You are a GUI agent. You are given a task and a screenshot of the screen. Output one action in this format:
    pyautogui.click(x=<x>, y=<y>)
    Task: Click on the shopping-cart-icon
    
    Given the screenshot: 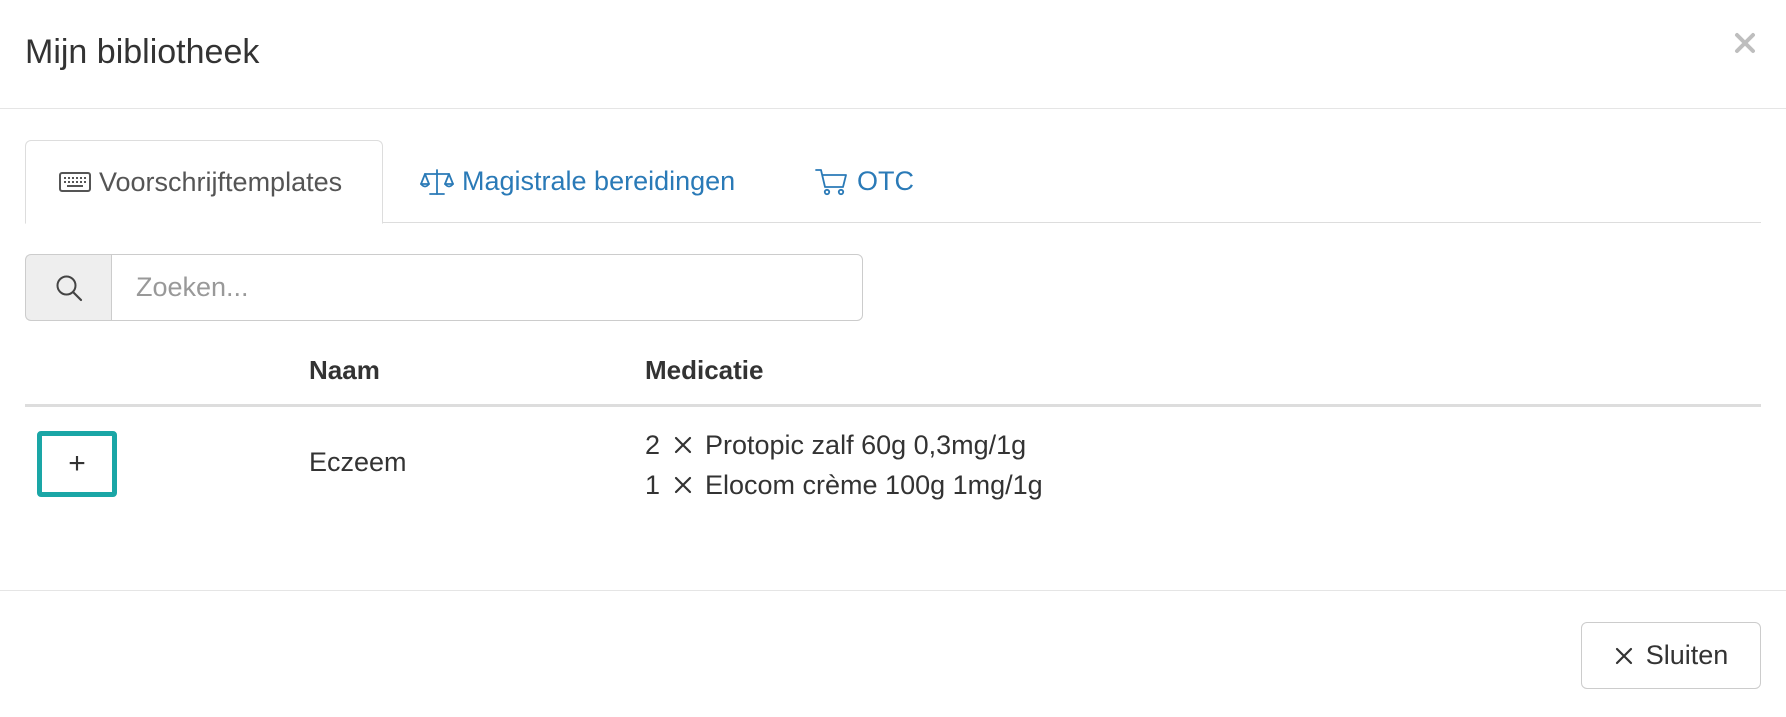 What is the action you would take?
    pyautogui.click(x=832, y=182)
    